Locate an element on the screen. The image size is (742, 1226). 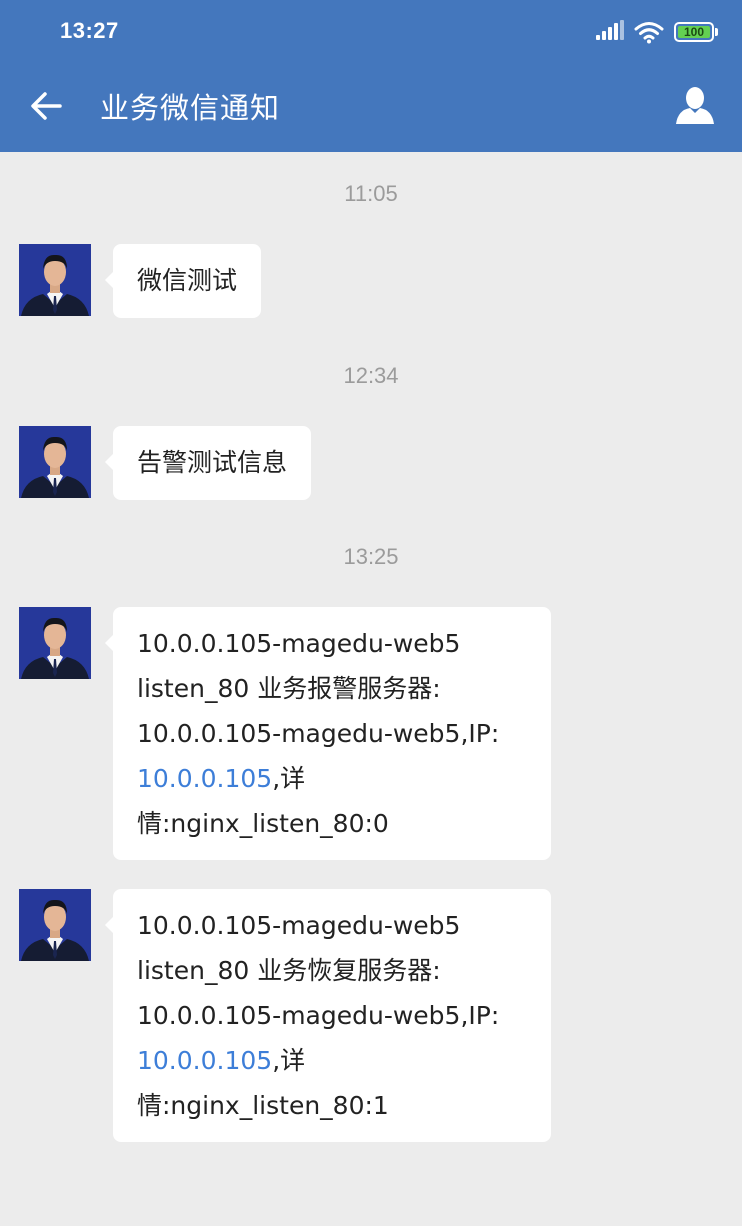
message-line: 情:nginx_listen_80:0 is located at coordinates (263, 823).